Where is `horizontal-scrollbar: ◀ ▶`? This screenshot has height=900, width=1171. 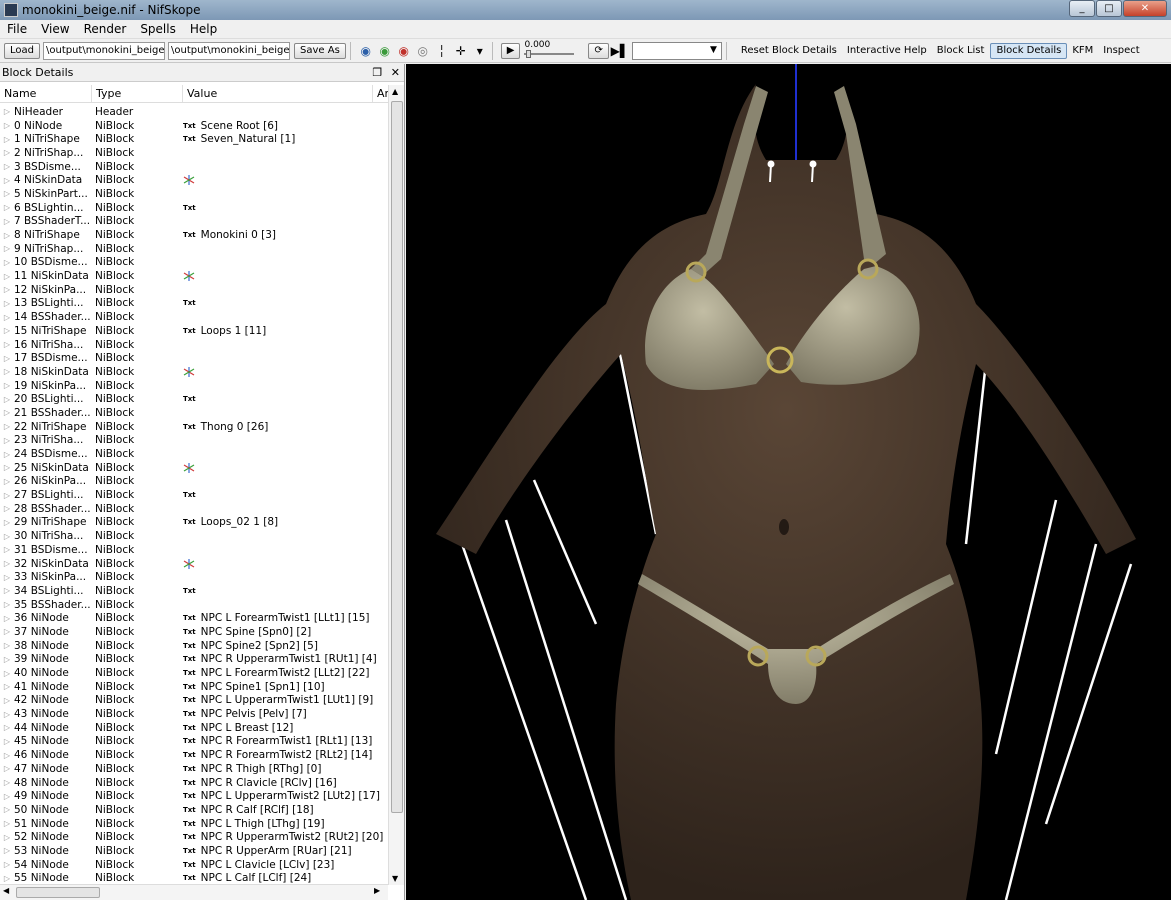
horizontal-scrollbar: ◀ ▶ is located at coordinates (194, 892).